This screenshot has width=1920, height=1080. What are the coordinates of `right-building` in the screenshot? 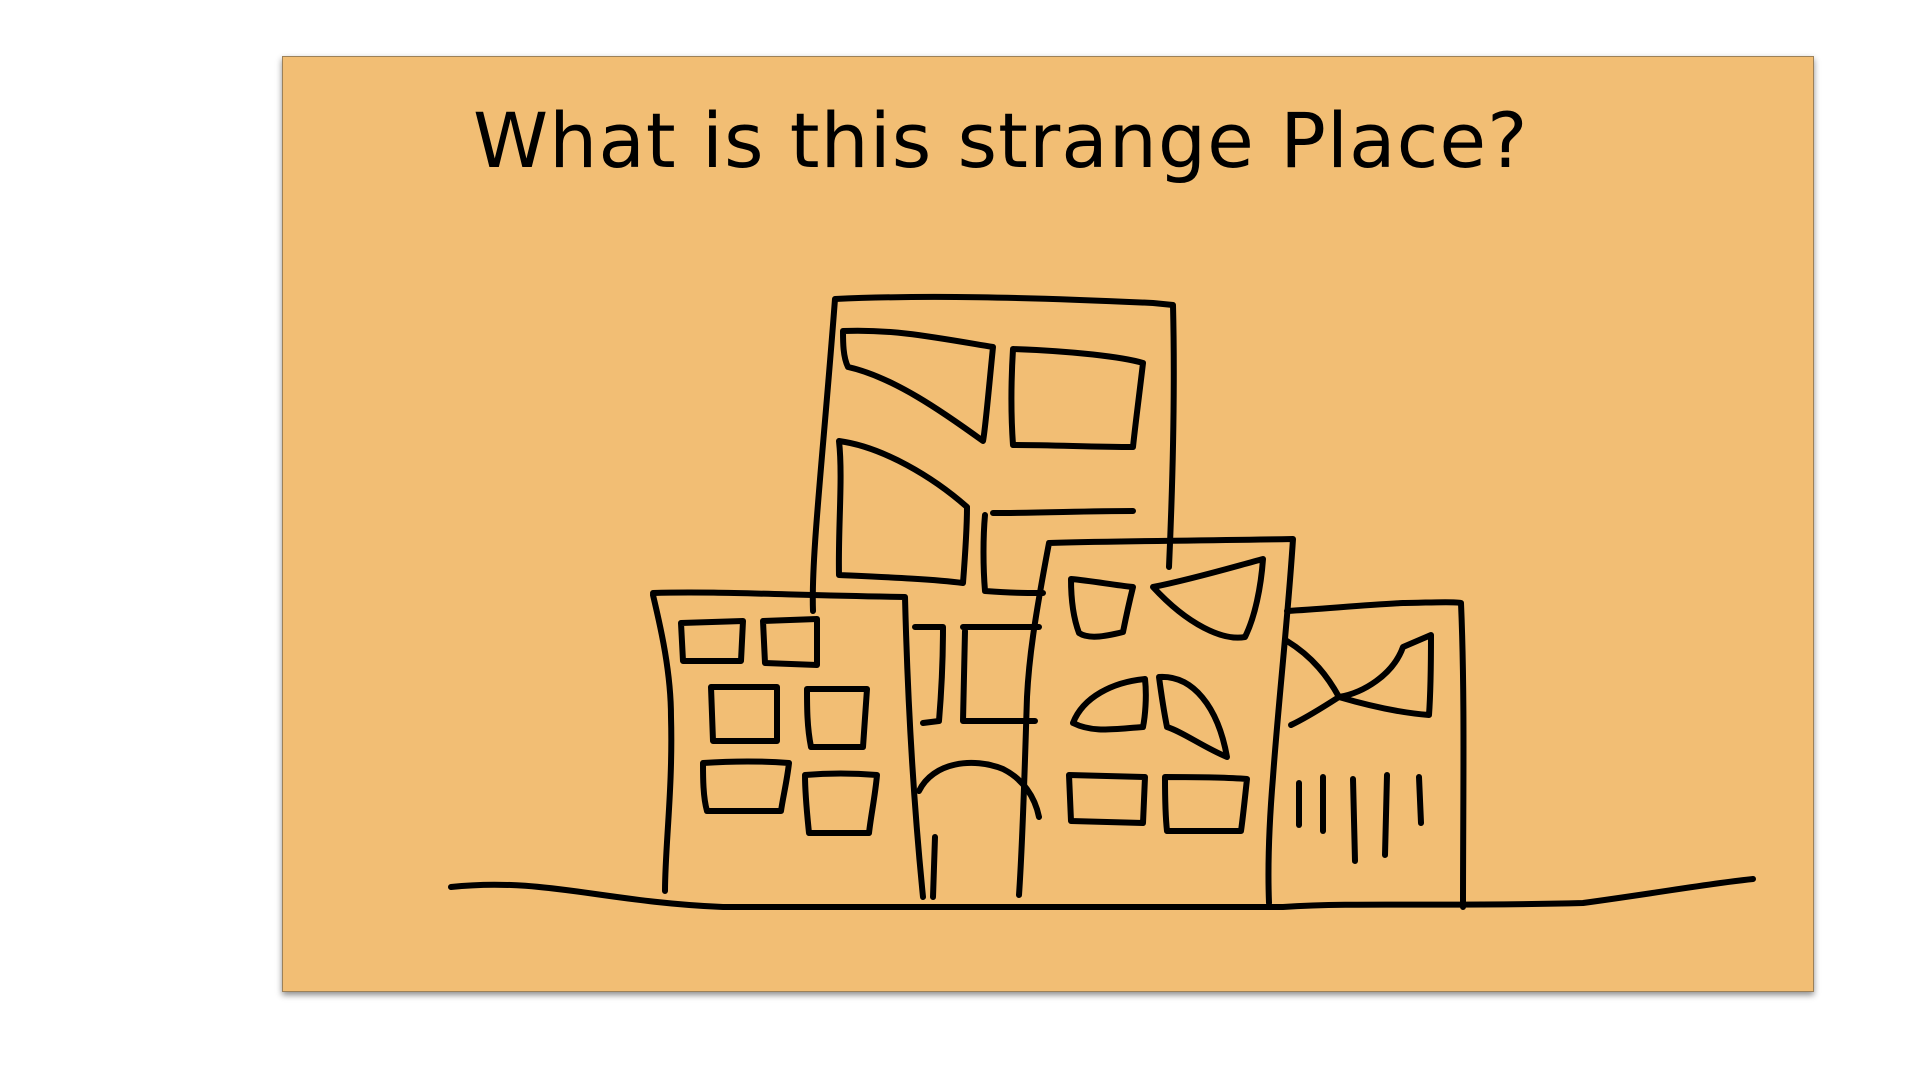 It's located at (1375, 754).